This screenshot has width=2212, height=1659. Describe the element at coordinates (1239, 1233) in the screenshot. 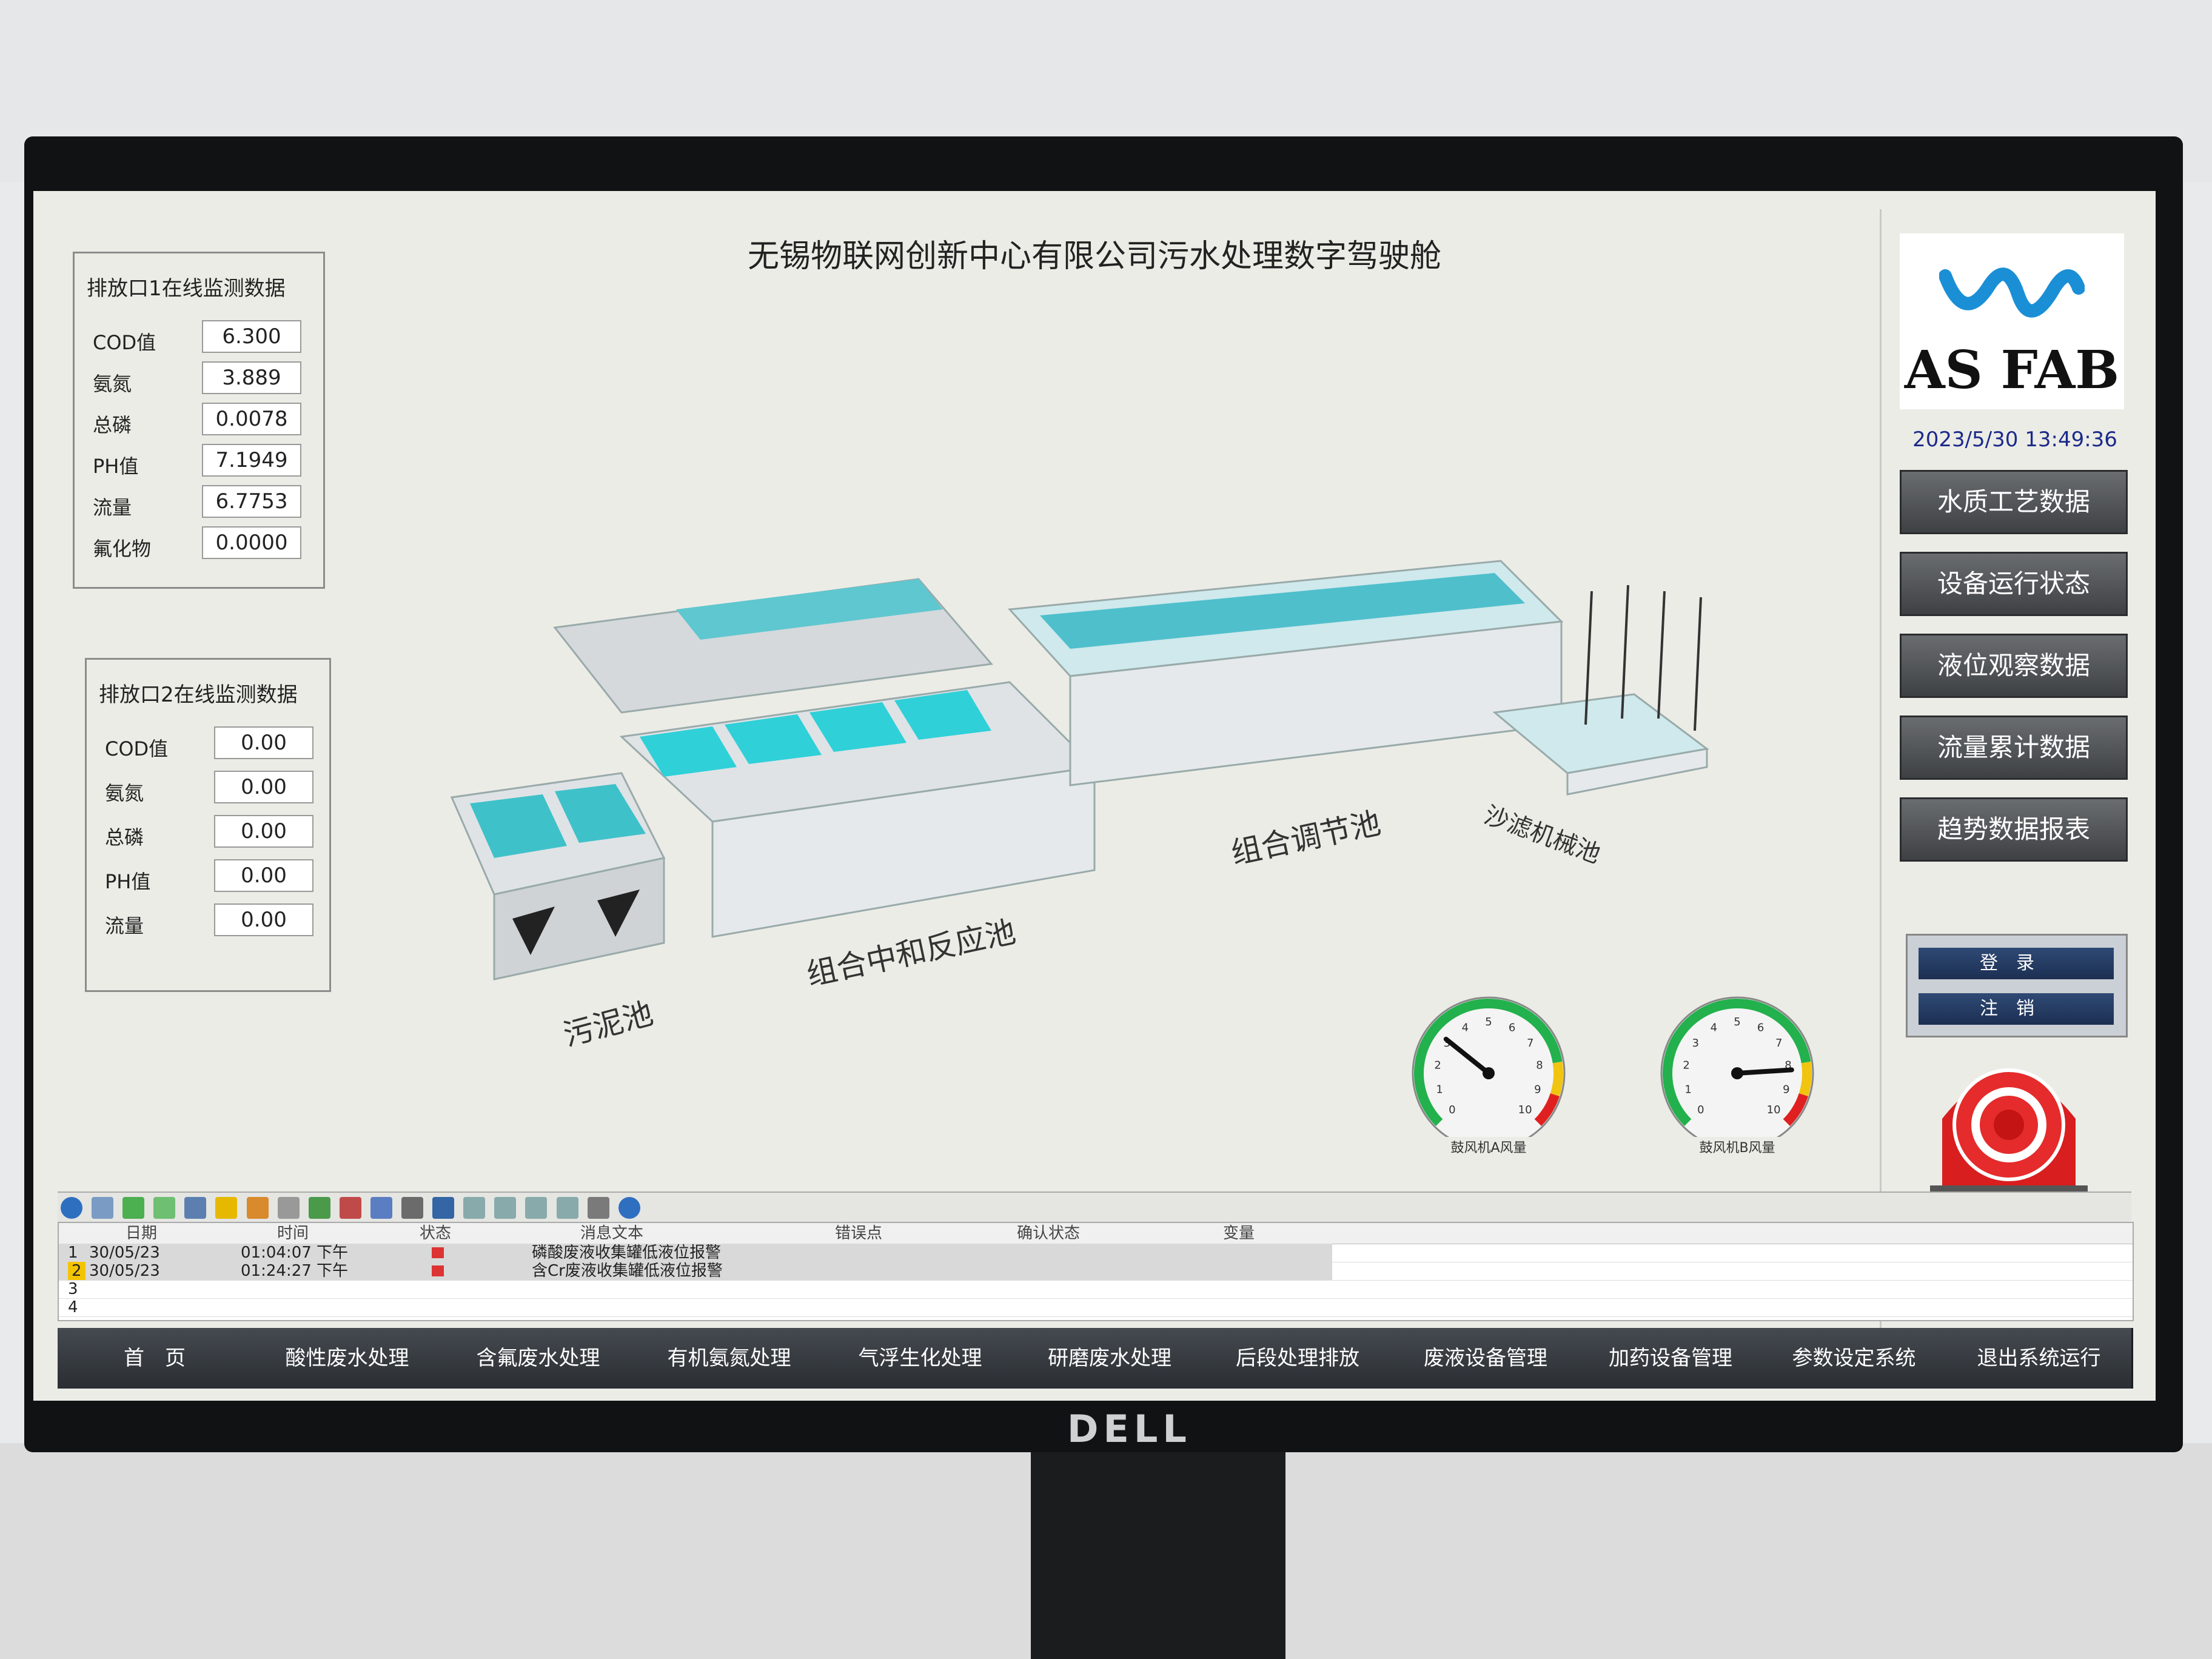

I see `col-variable: 变量` at that location.